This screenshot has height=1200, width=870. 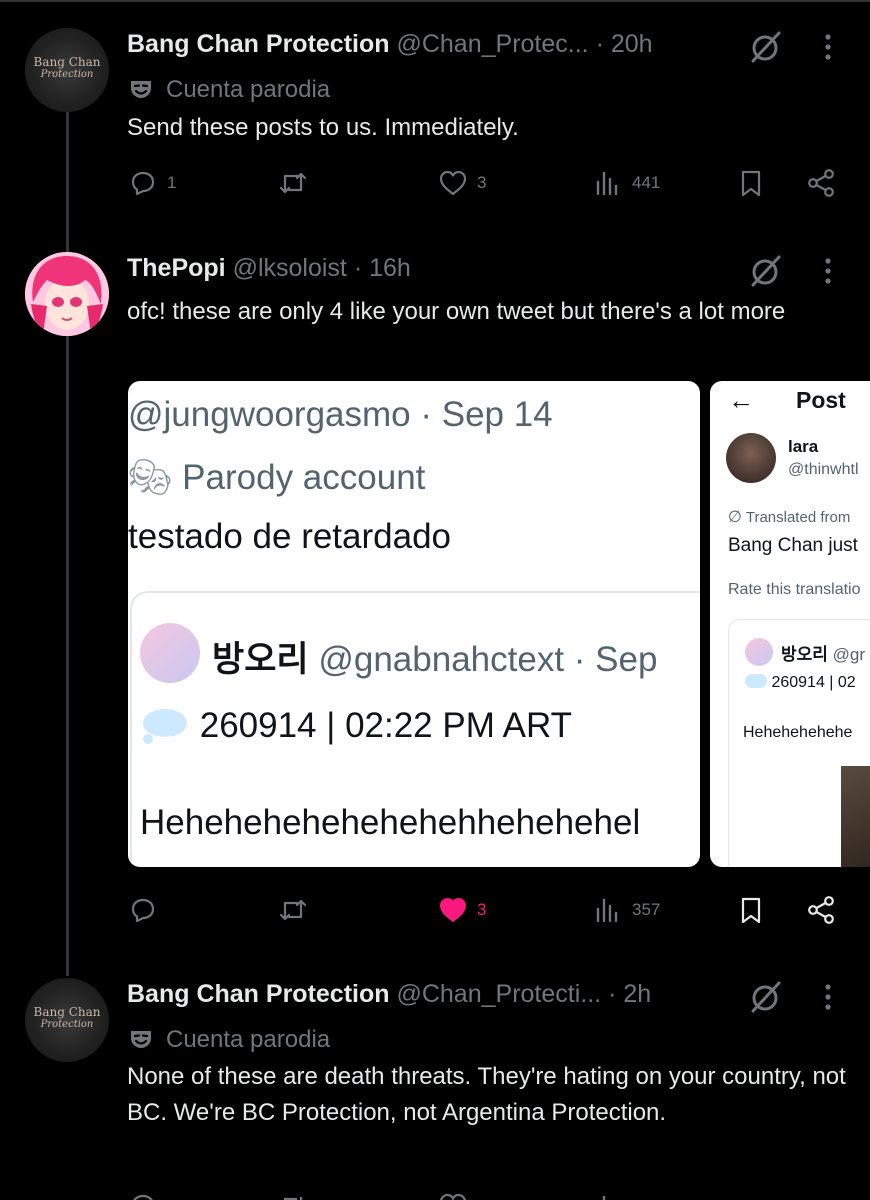 What do you see at coordinates (172, 182) in the screenshot?
I see `reply-count: 1` at bounding box center [172, 182].